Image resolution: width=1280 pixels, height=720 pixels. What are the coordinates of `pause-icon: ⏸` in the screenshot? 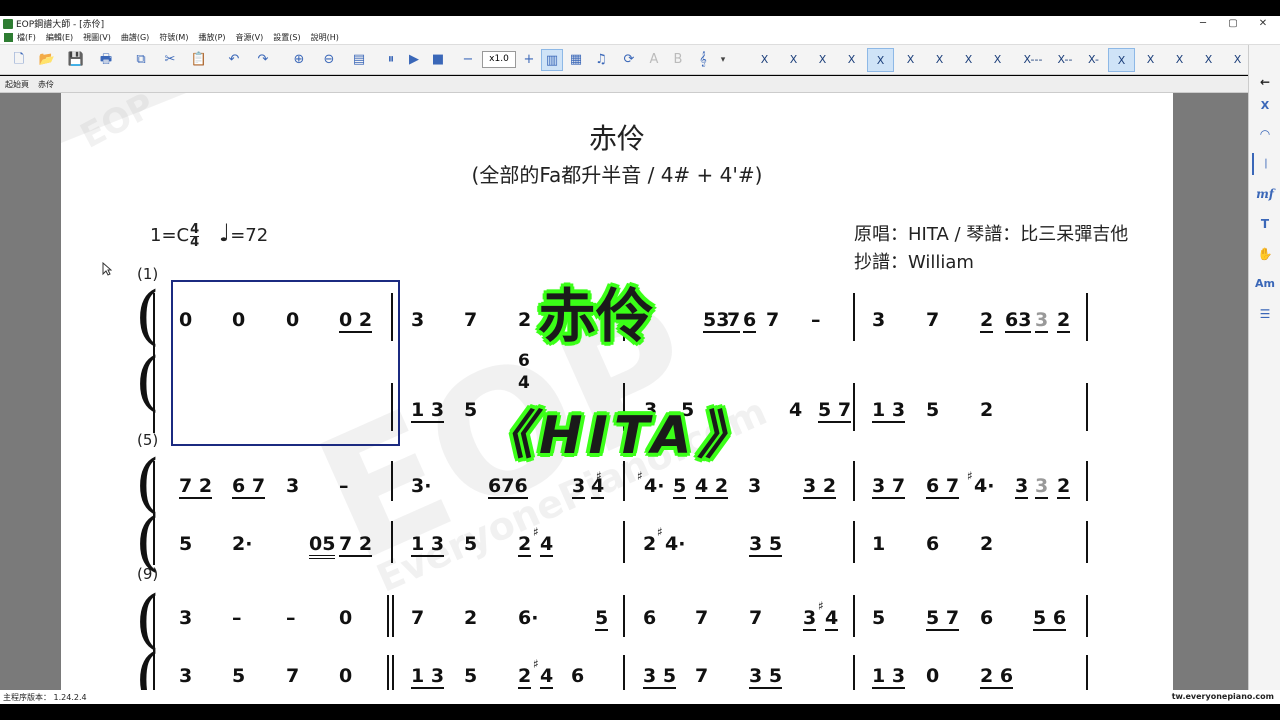 It's located at (391, 60).